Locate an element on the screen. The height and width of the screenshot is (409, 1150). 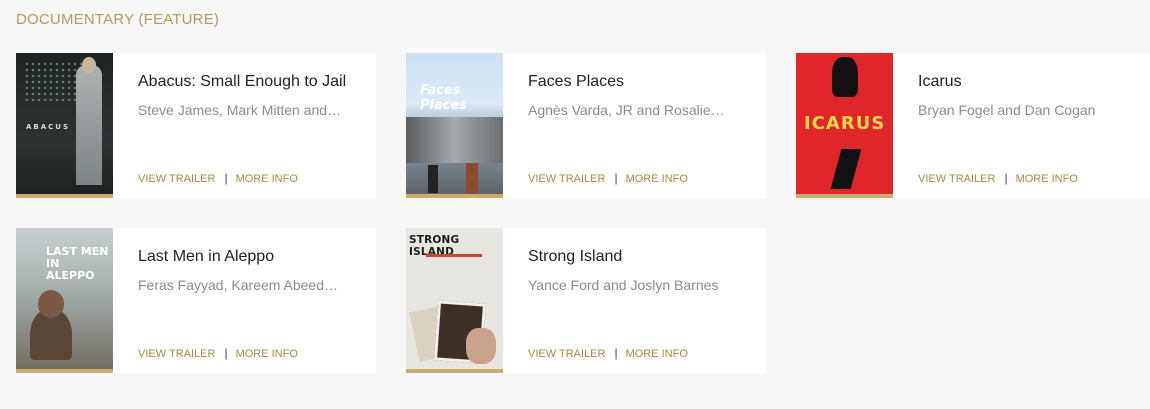
film-nominees: Bryan Fogel and Dan Cogan is located at coordinates (1007, 110).